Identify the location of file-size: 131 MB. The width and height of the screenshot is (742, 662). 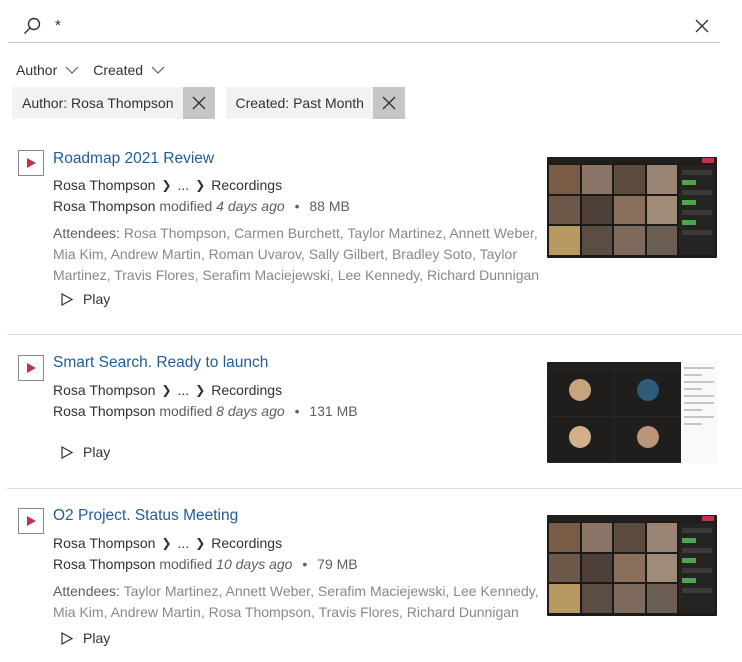
(333, 411).